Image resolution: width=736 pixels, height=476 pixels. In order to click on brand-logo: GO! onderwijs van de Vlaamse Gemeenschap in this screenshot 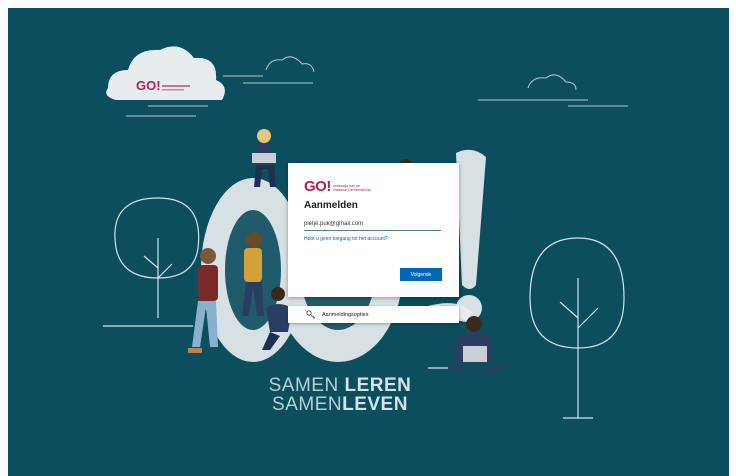, I will do `click(338, 186)`.